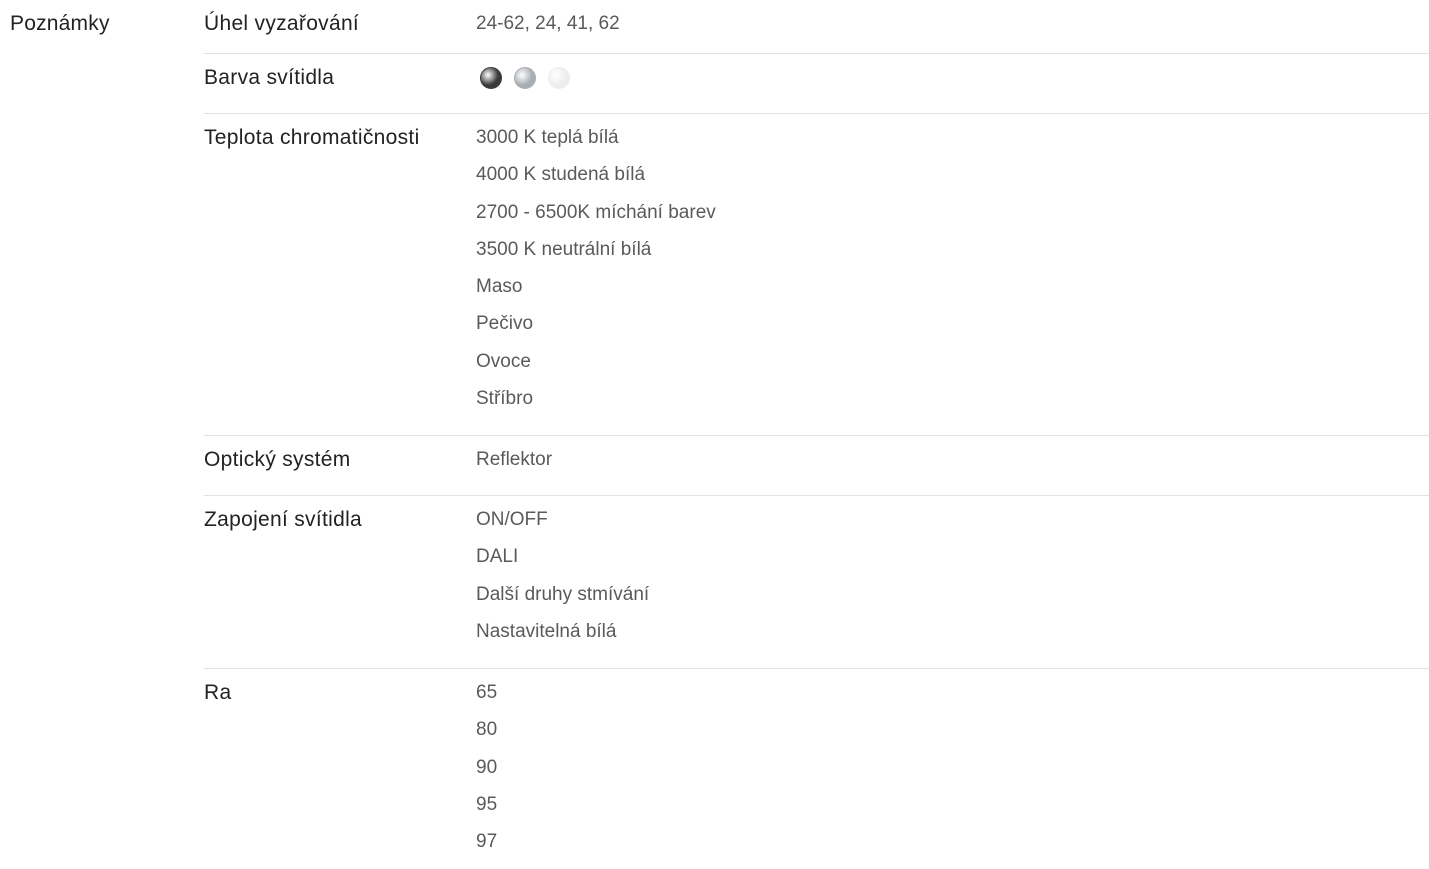 This screenshot has height=869, width=1429. What do you see at coordinates (499, 287) in the screenshot?
I see `spec-value: Maso` at bounding box center [499, 287].